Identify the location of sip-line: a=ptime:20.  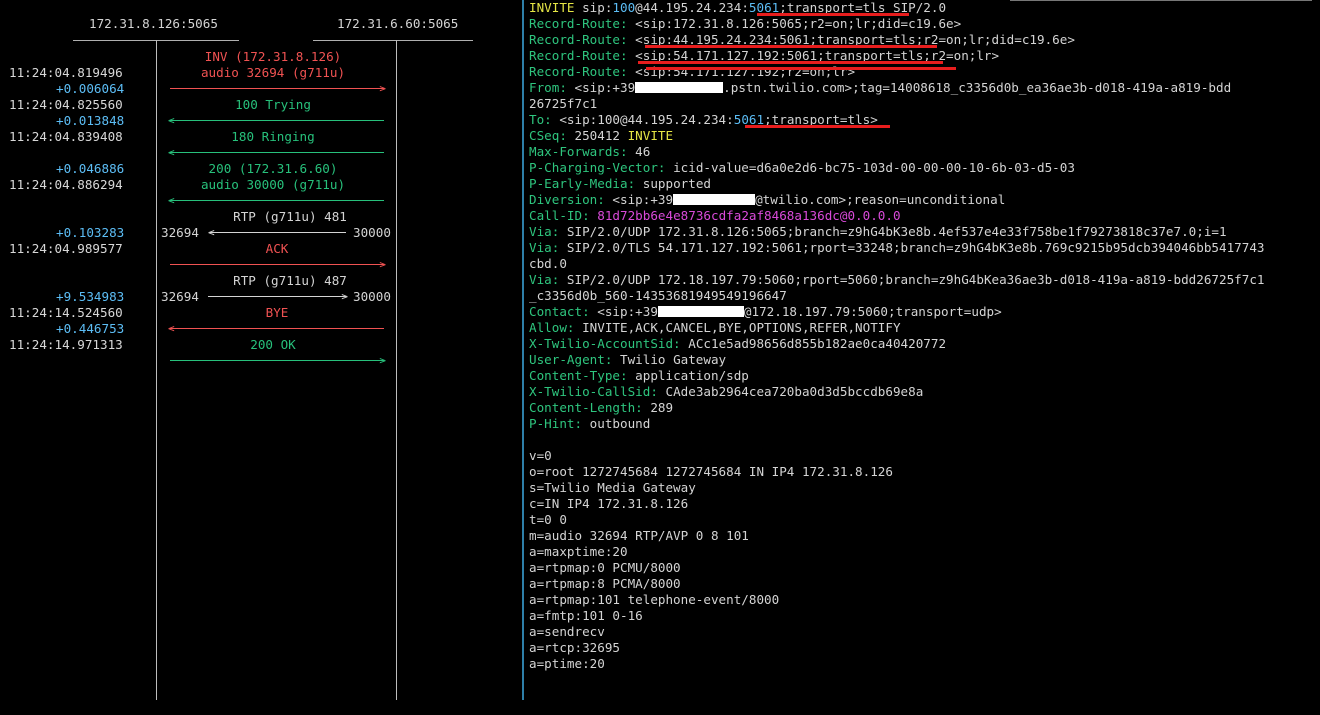
(567, 664).